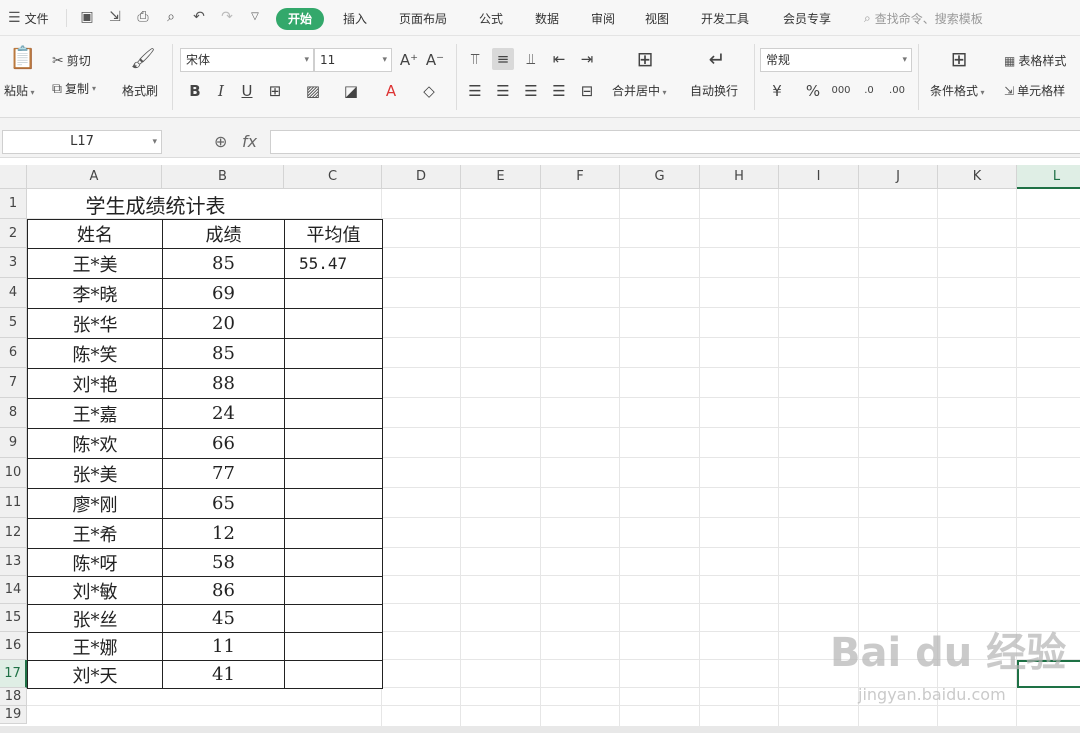 This screenshot has height=733, width=1080. Describe the element at coordinates (13, 353) in the screenshot. I see `row-header-6: 6` at that location.